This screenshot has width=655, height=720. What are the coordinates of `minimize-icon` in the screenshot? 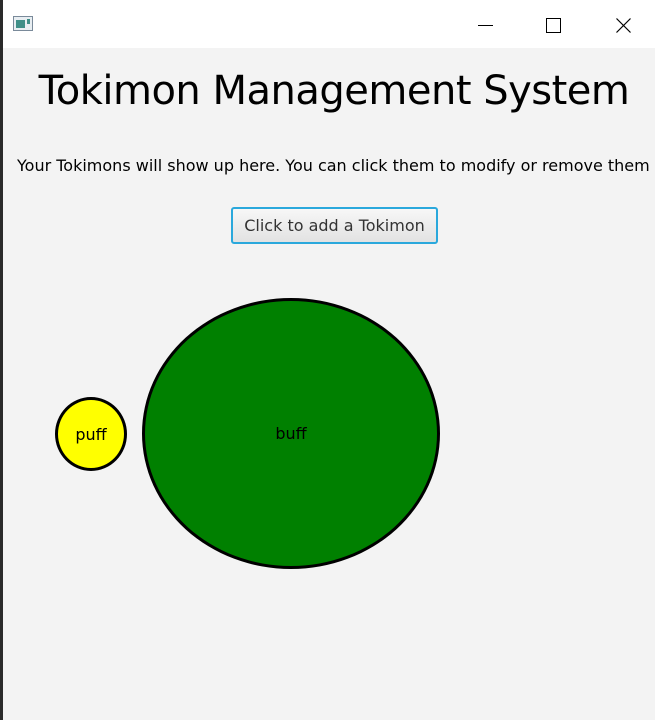 It's located at (485, 25).